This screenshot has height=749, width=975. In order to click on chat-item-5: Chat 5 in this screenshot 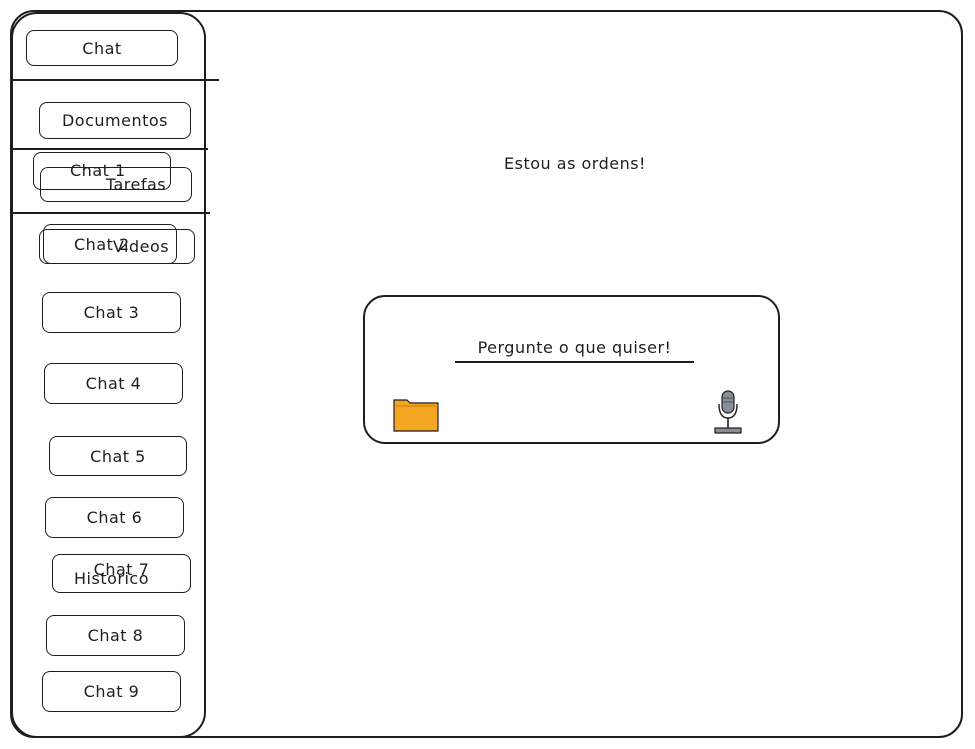, I will do `click(118, 456)`.